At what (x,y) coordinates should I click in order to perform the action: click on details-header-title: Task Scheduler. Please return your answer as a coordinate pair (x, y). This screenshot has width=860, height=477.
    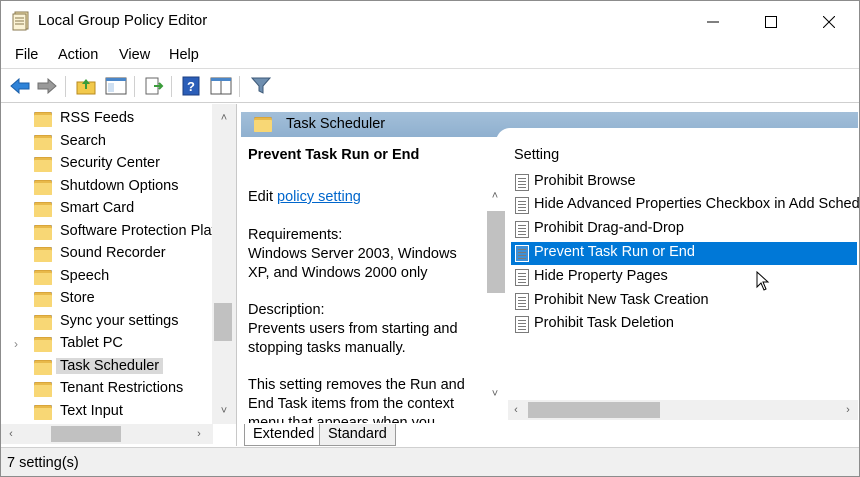
    Looking at the image, I should click on (336, 124).